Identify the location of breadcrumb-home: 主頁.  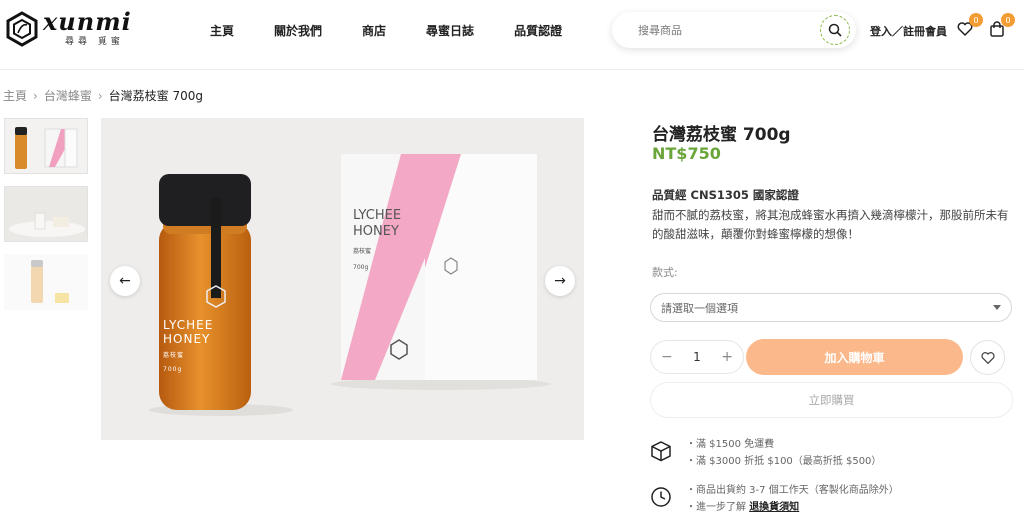
(15, 95).